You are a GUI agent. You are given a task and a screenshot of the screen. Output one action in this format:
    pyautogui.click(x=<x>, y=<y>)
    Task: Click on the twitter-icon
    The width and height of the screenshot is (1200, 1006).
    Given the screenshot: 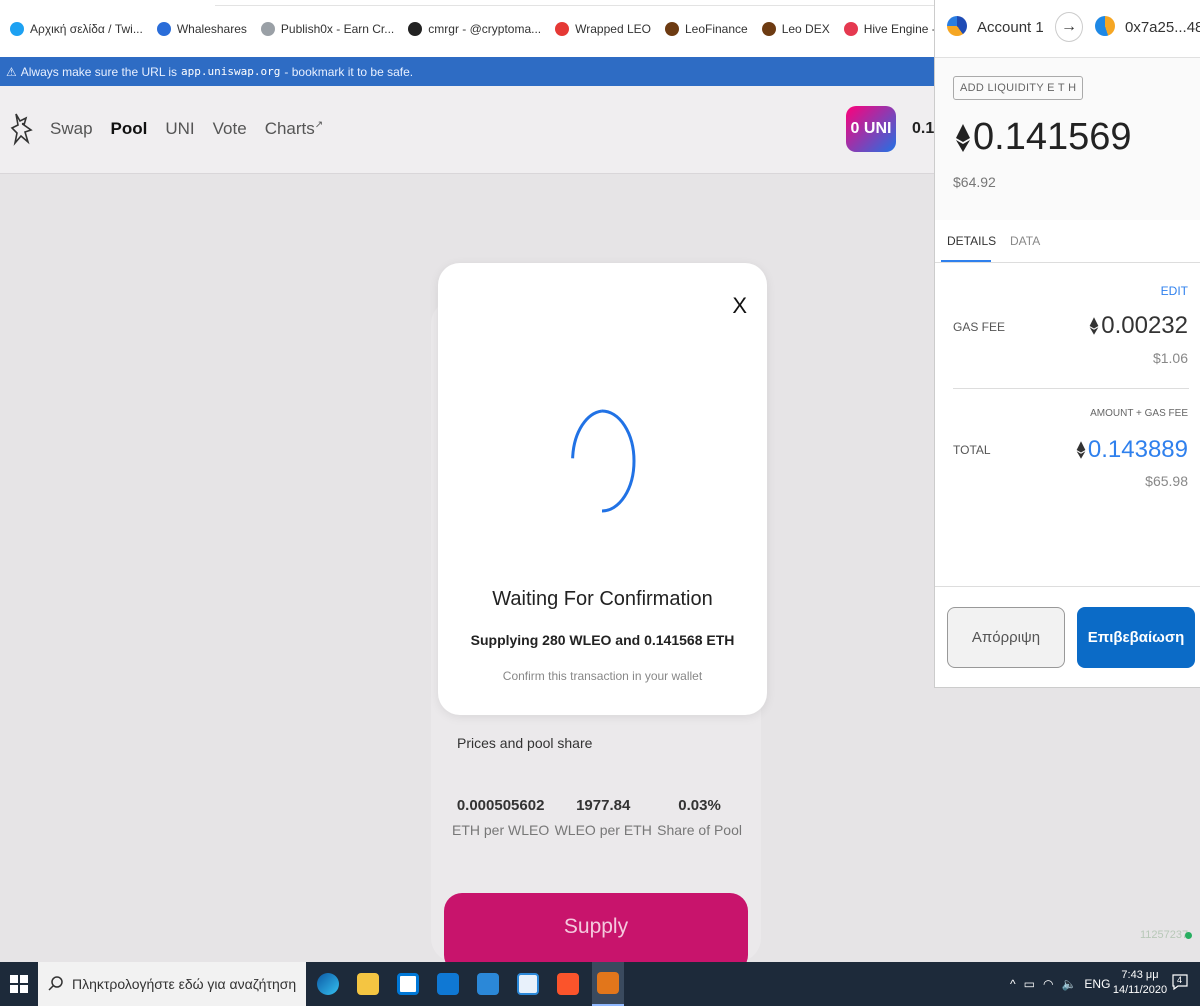 What is the action you would take?
    pyautogui.click(x=17, y=29)
    